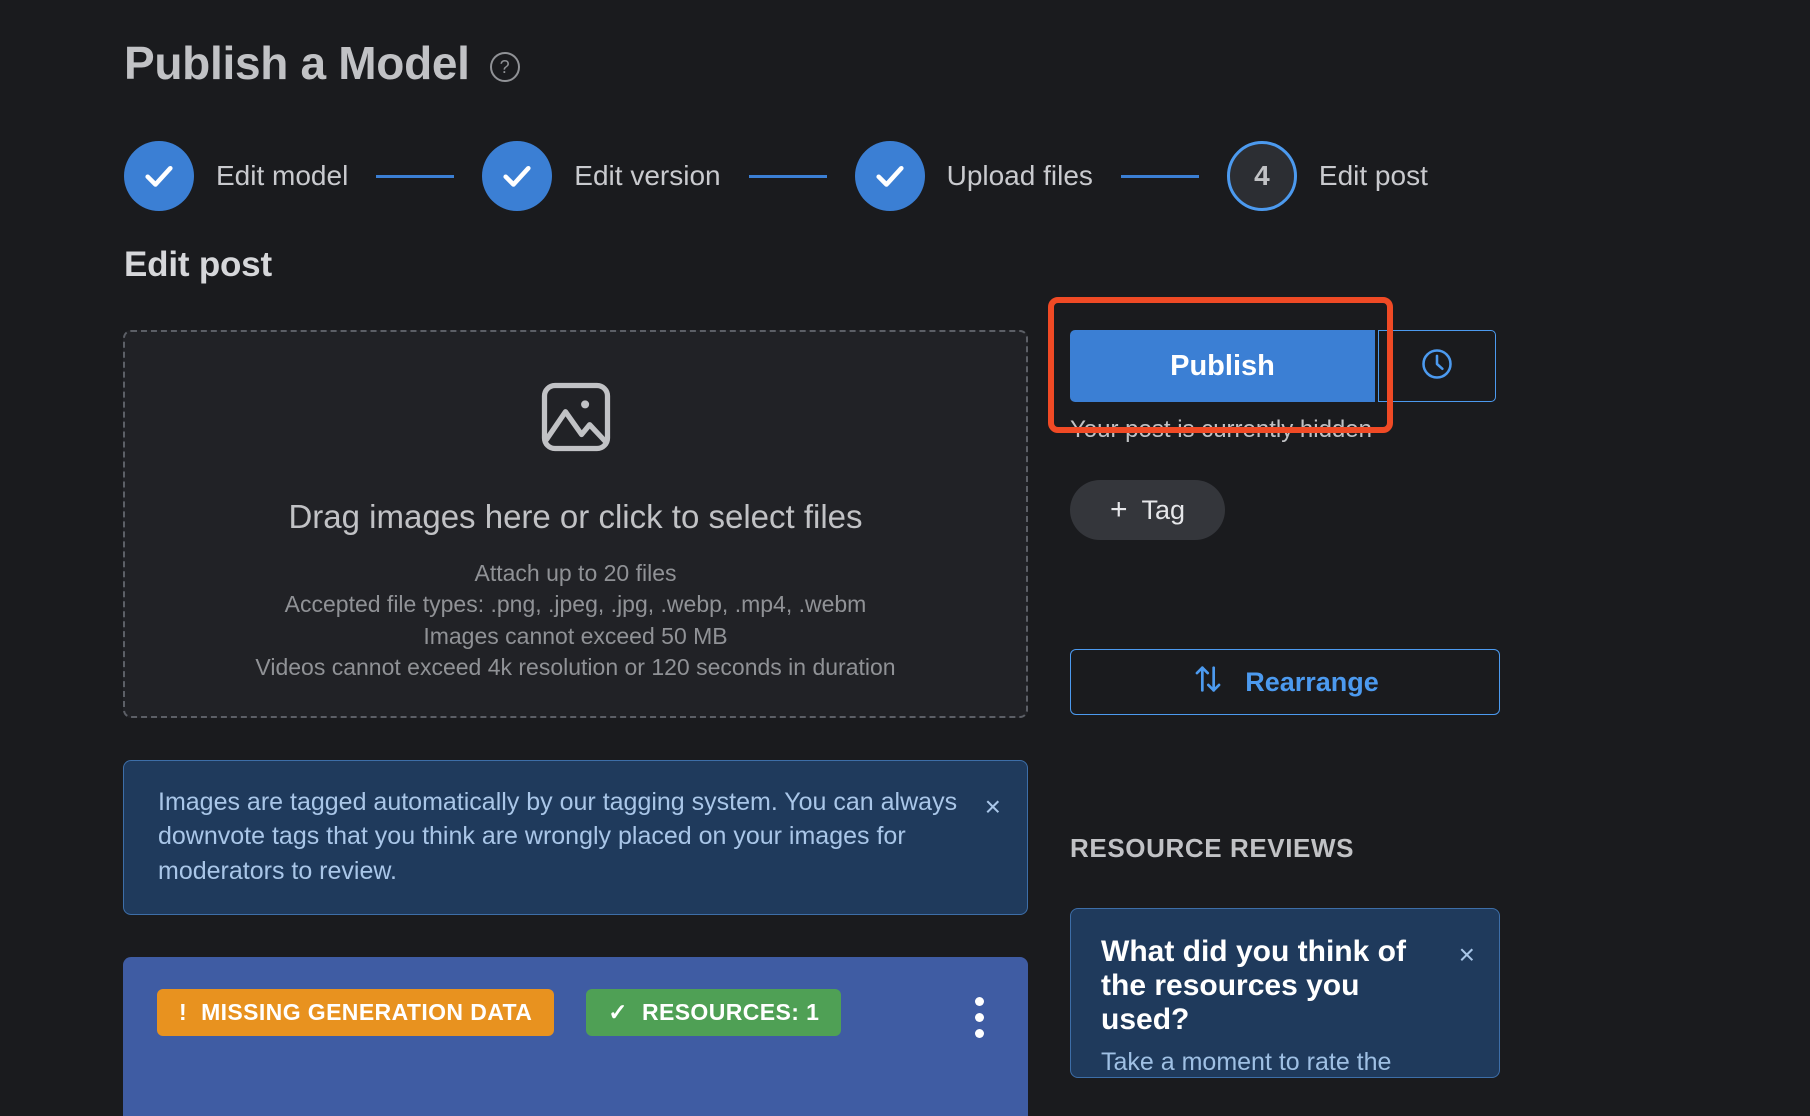  What do you see at coordinates (183, 1011) in the screenshot?
I see `alert-icon: !` at bounding box center [183, 1011].